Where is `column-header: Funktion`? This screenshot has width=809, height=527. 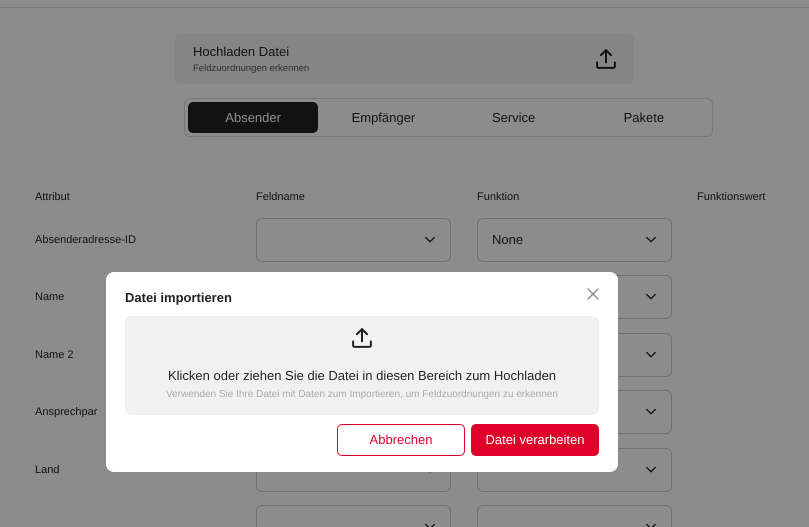
column-header: Funktion is located at coordinates (498, 197).